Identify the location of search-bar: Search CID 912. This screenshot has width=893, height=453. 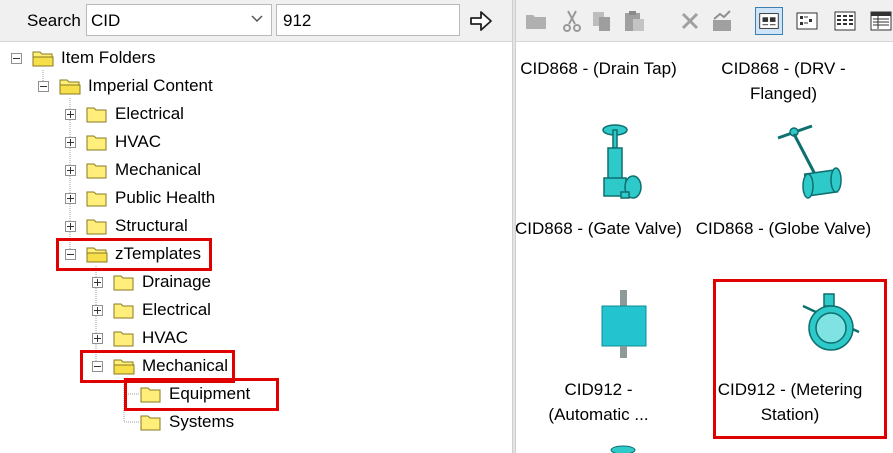
(256, 21).